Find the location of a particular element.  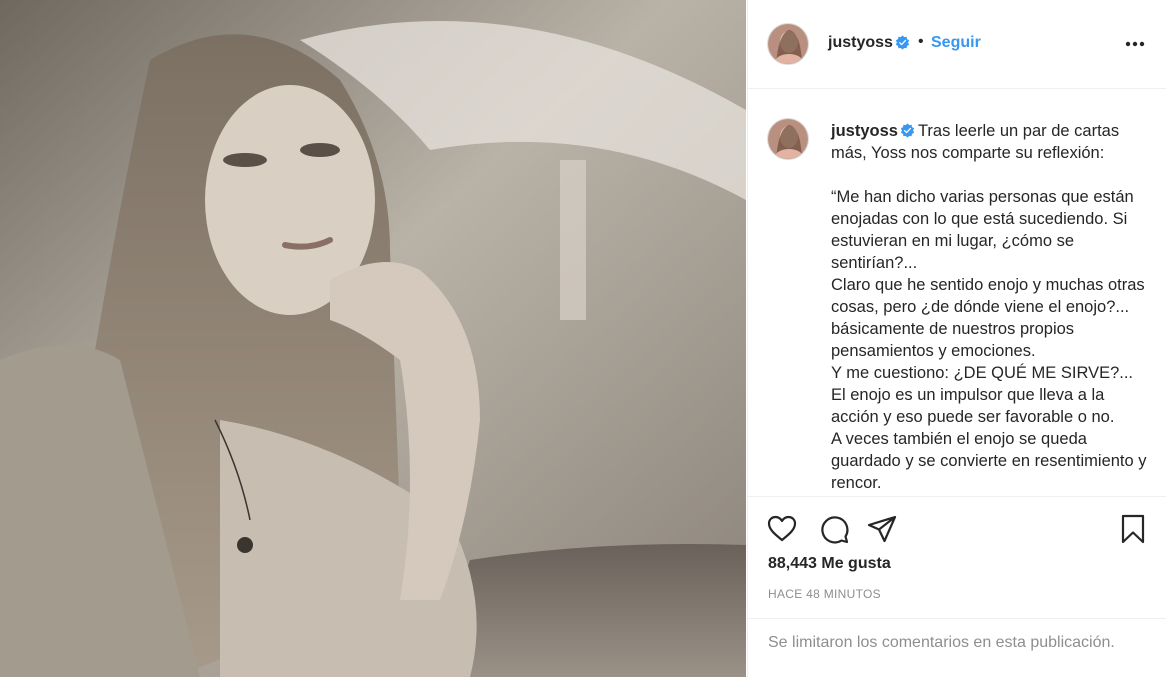

more-options-icon is located at coordinates (1135, 44).